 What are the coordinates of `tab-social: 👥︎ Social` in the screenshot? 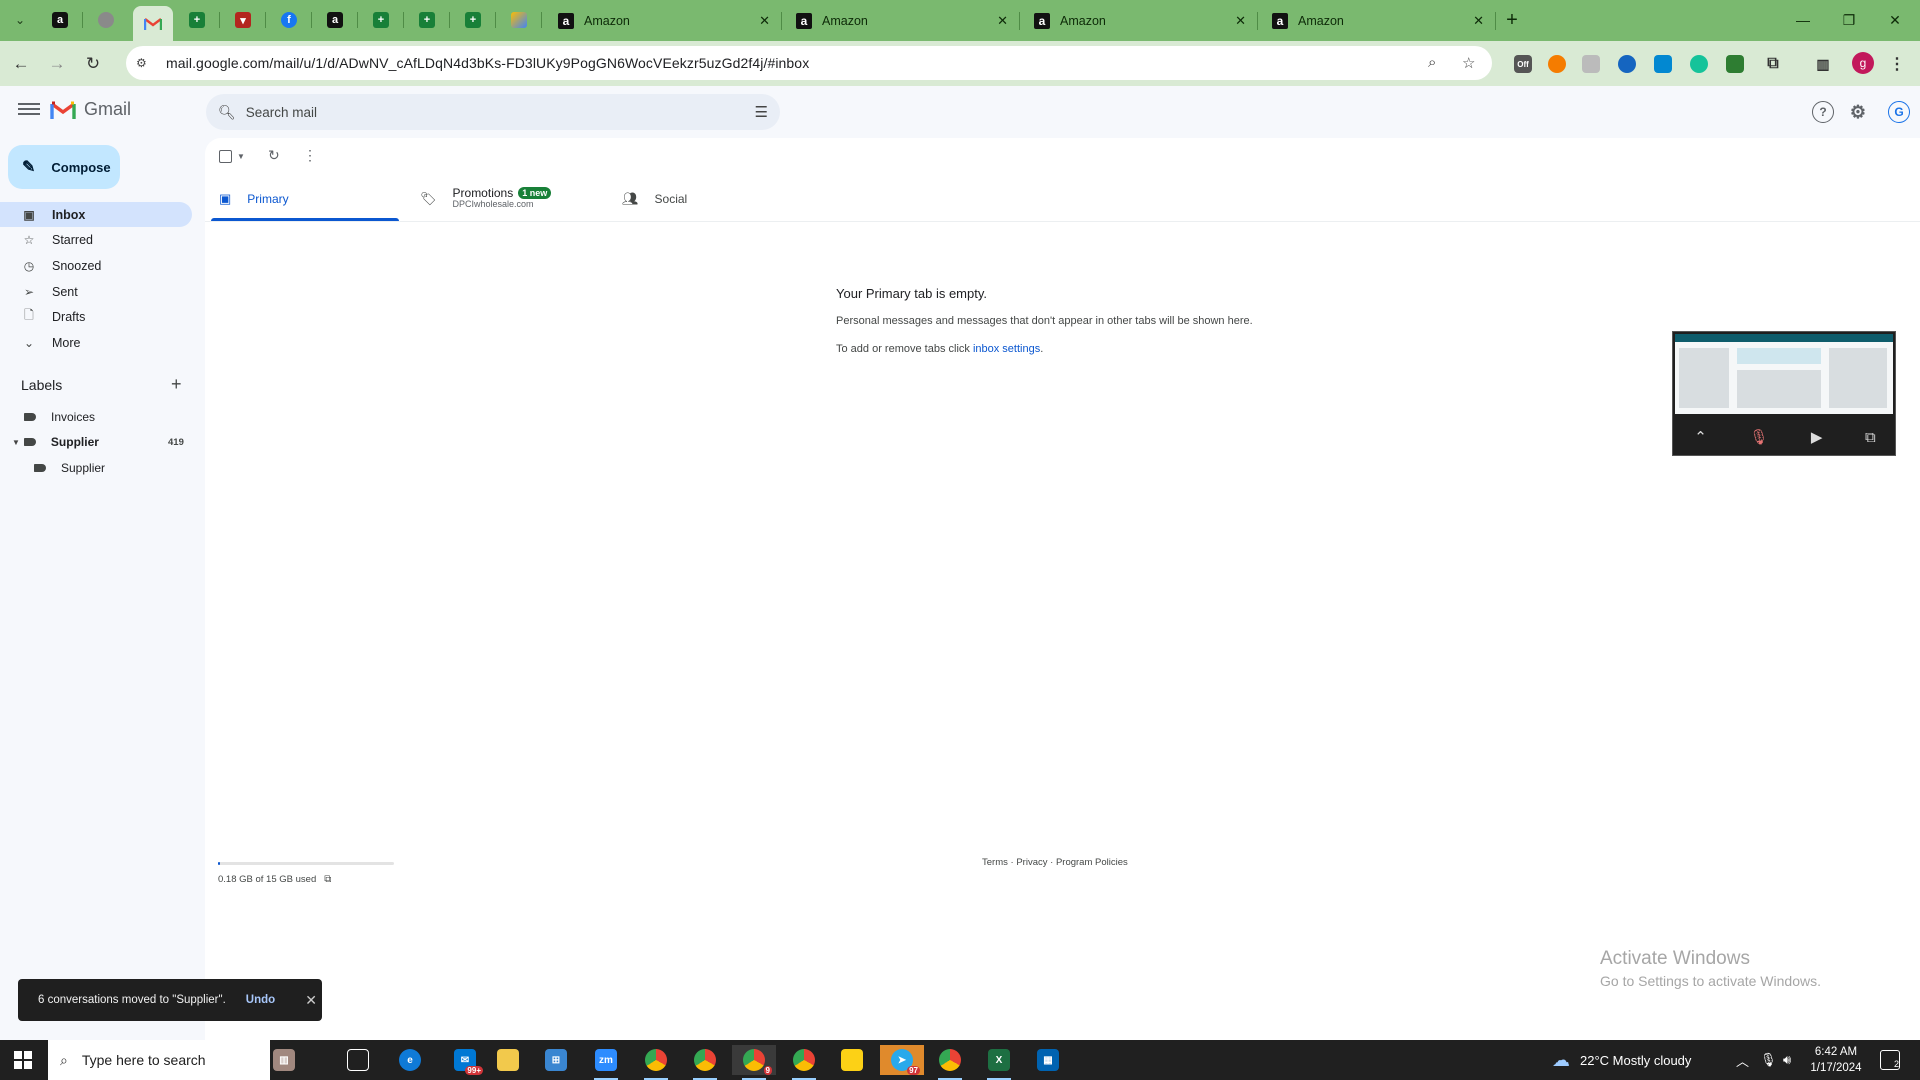 It's located at (654, 199).